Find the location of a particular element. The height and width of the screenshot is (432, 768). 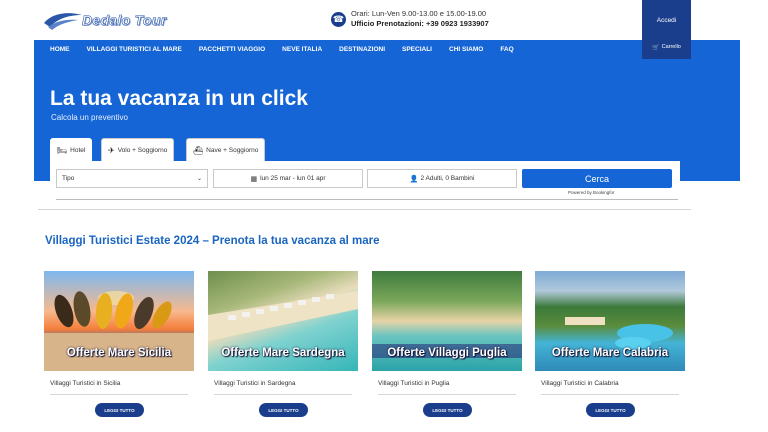

tab-volo-label: Volo + Soggiorno is located at coordinates (142, 150).